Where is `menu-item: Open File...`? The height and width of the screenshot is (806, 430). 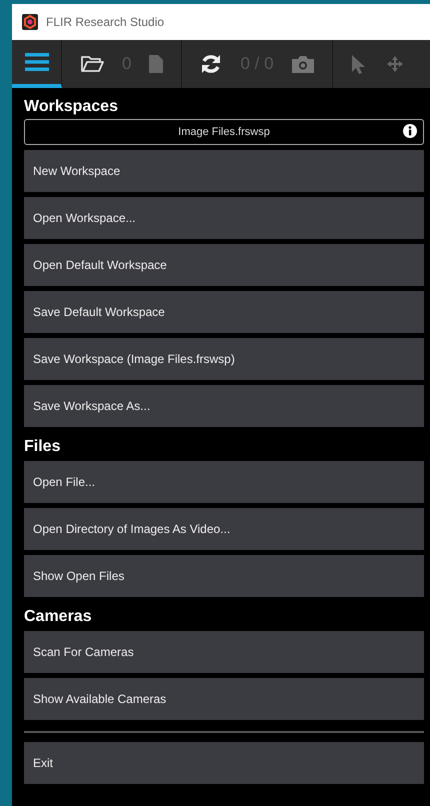
menu-item: Open File... is located at coordinates (224, 482).